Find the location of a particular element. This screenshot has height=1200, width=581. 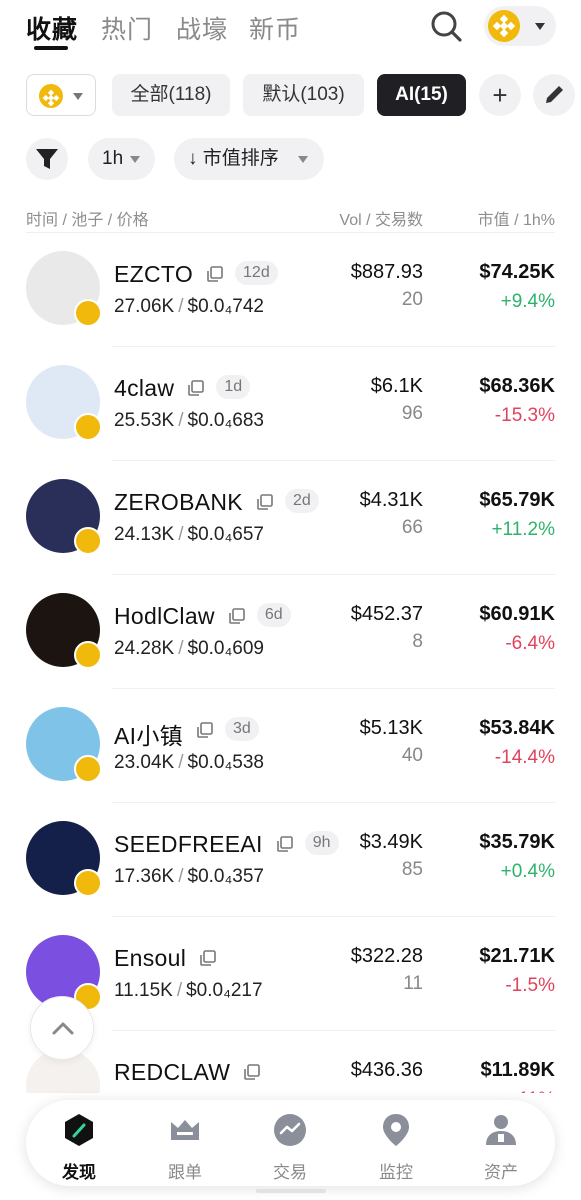

tab-favorites: 收藏 is located at coordinates (52, 28).